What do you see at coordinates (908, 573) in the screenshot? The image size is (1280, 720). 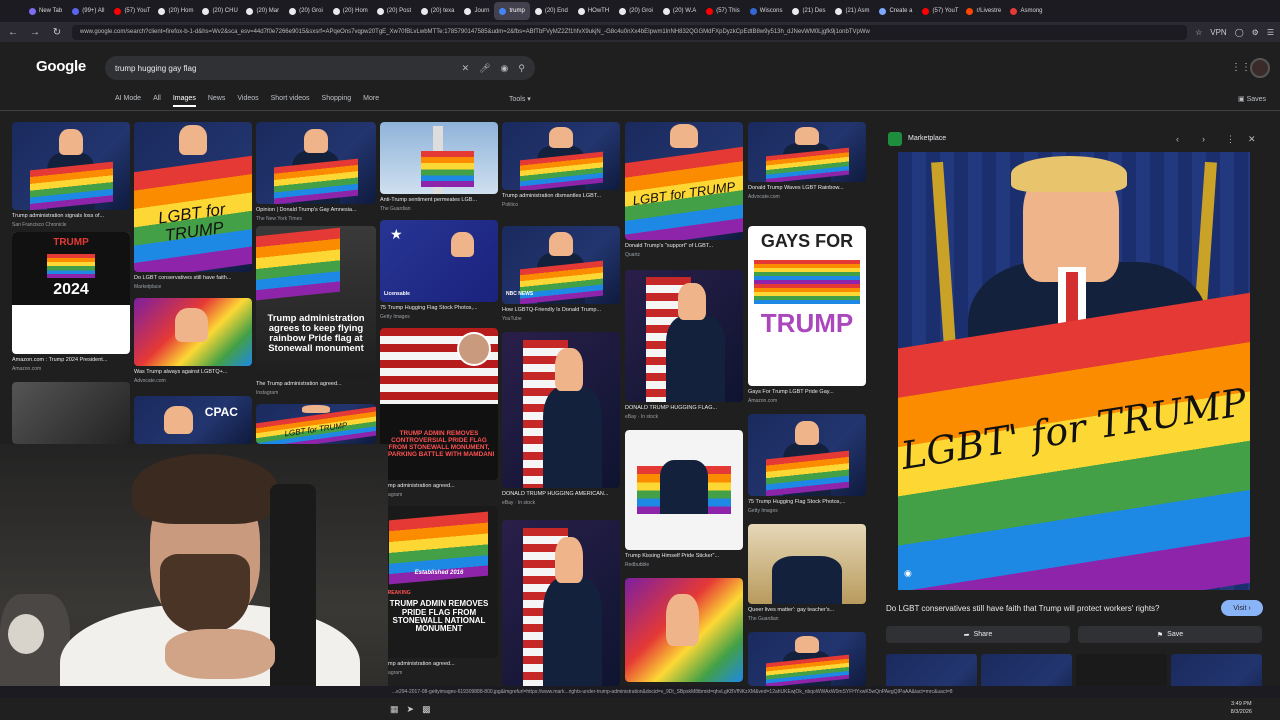 I see `lens-search-icon: ◉` at bounding box center [908, 573].